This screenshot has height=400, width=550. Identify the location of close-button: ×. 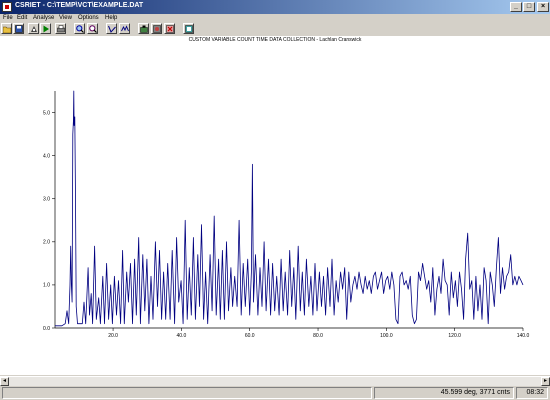
(543, 7).